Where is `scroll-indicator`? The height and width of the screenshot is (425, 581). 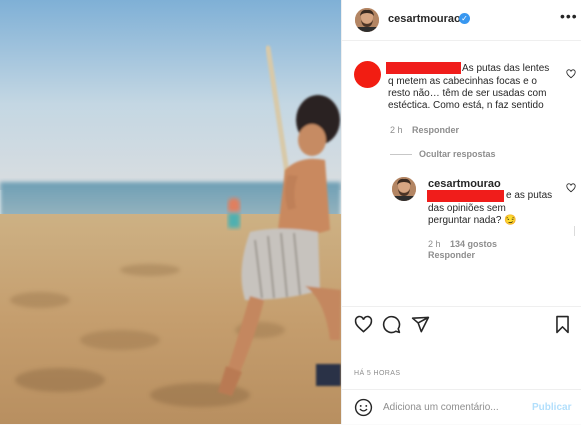 scroll-indicator is located at coordinates (577, 231).